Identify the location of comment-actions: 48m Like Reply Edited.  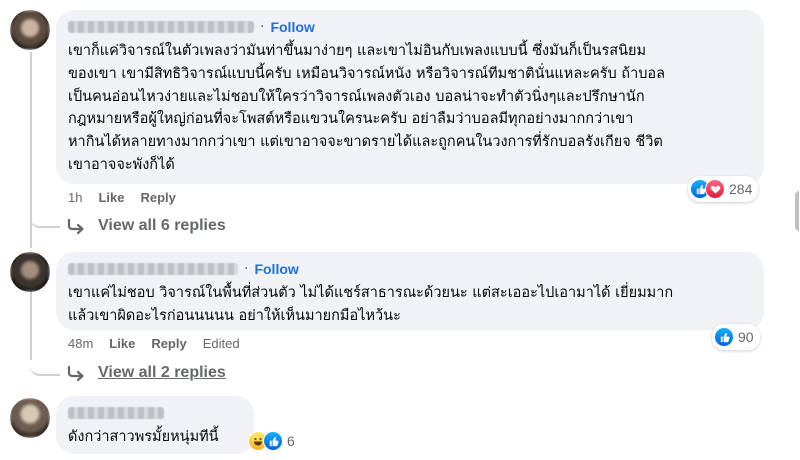
(154, 343).